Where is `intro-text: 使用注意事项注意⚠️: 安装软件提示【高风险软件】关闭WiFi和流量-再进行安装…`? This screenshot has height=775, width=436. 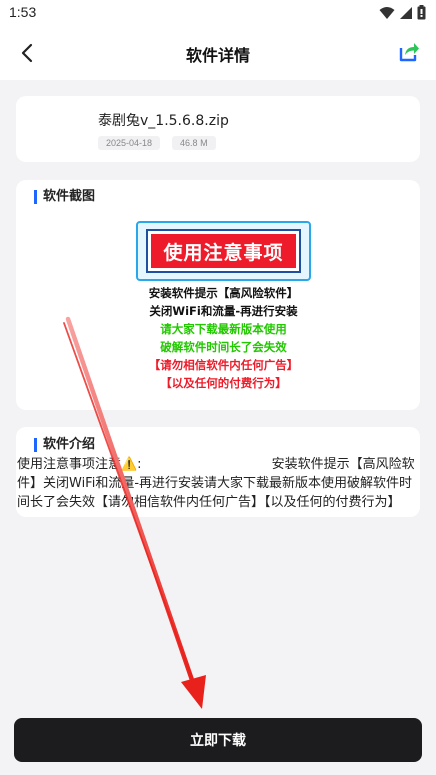
intro-text: 使用注意事项注意⚠️: 安装软件提示【高风险软件】关闭WiFi和流量-再进行安装… is located at coordinates (216, 483).